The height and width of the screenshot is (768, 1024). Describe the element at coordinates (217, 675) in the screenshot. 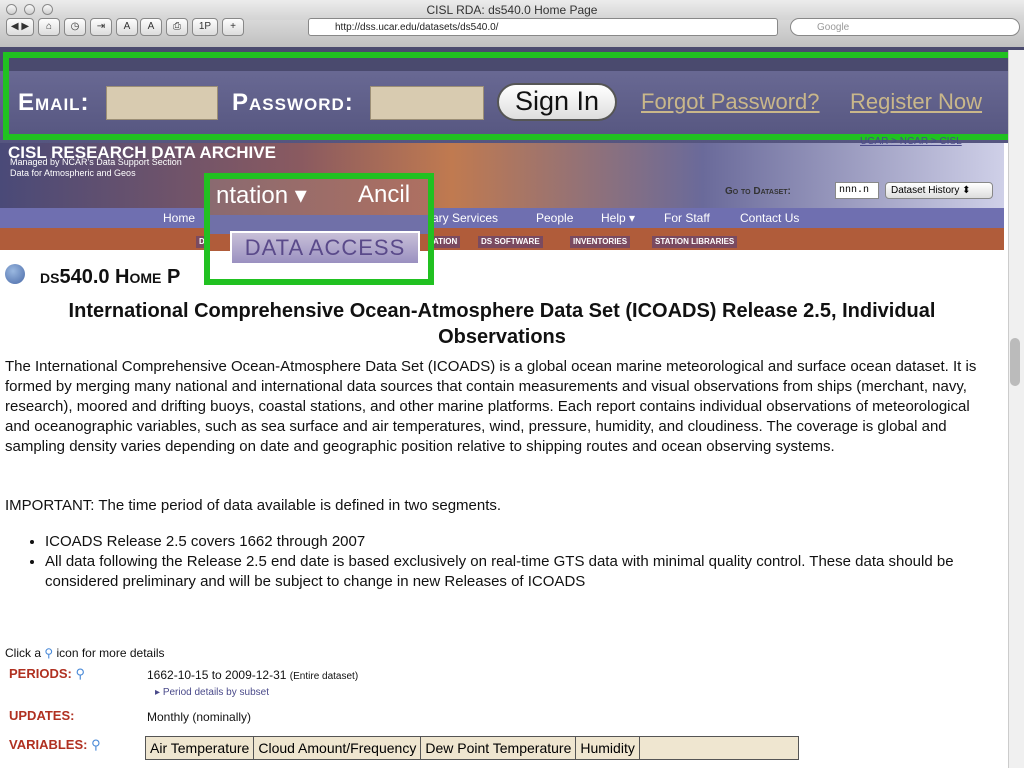

I see `periods-range: 1662-10-15 to 2009-12-31` at that location.